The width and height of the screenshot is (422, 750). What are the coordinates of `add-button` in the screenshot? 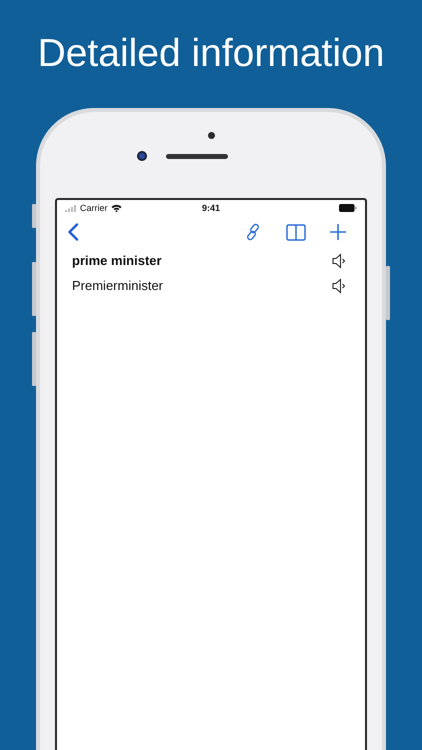 It's located at (338, 232).